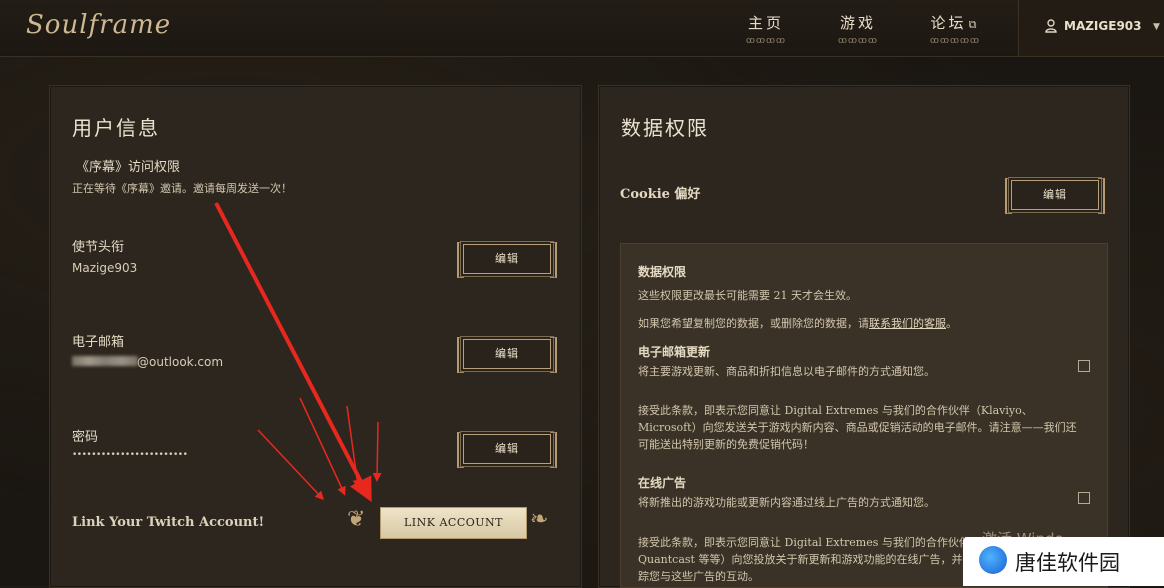 Image resolution: width=1164 pixels, height=588 pixels. What do you see at coordinates (1156, 27) in the screenshot?
I see `chevron-down-icon: ▼` at bounding box center [1156, 27].